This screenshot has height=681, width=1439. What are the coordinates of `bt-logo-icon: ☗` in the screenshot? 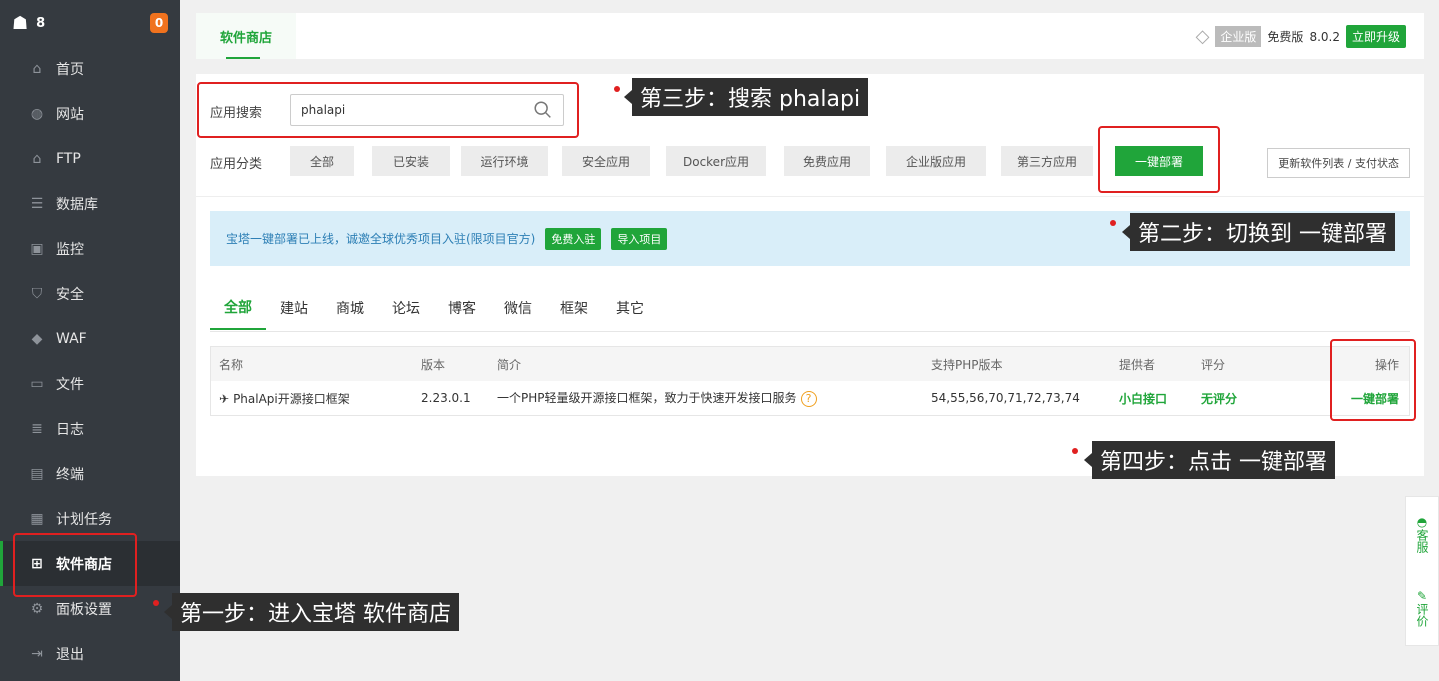 It's located at (20, 23).